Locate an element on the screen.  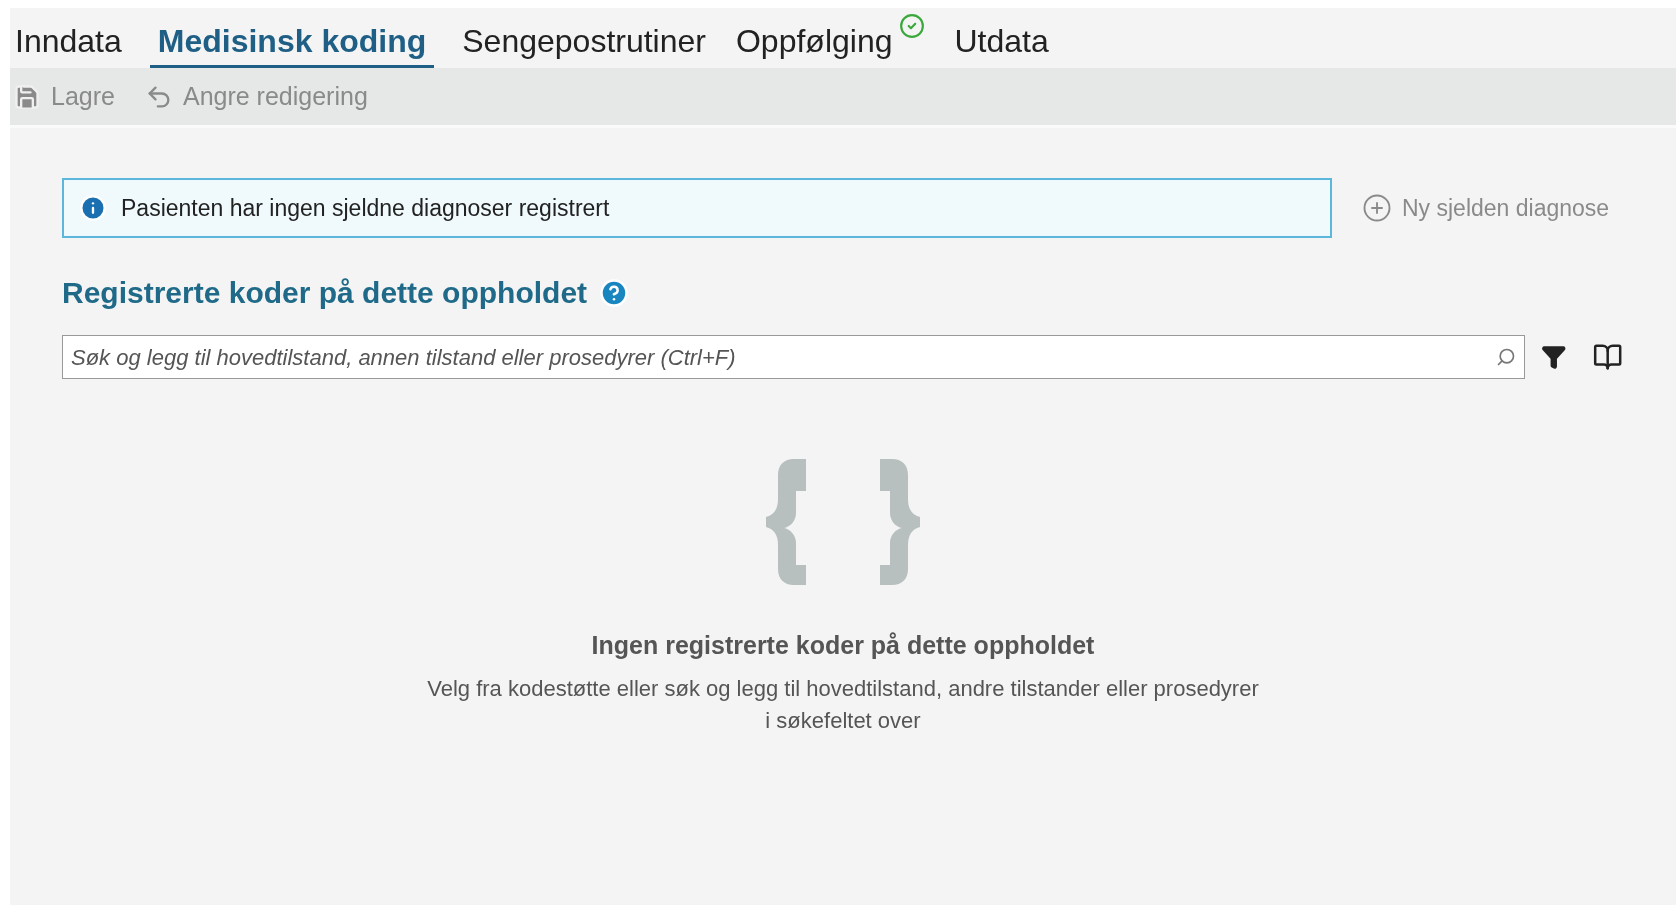
info-icon is located at coordinates (93, 208).